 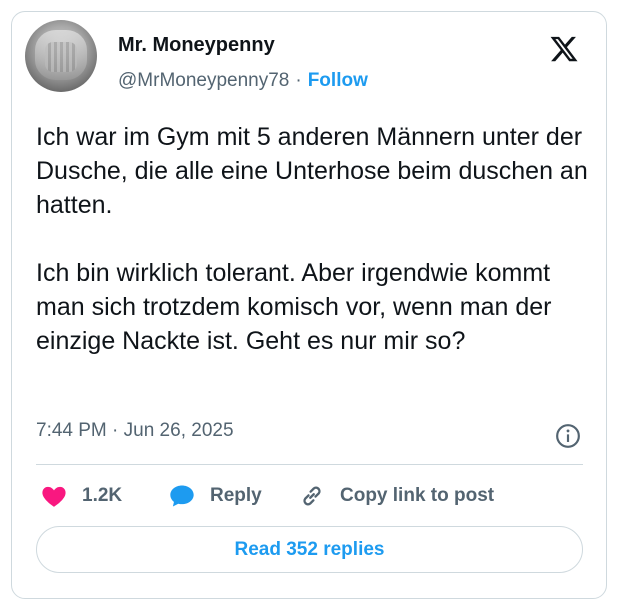 I want to click on like-count: 1.2K, so click(x=102, y=495).